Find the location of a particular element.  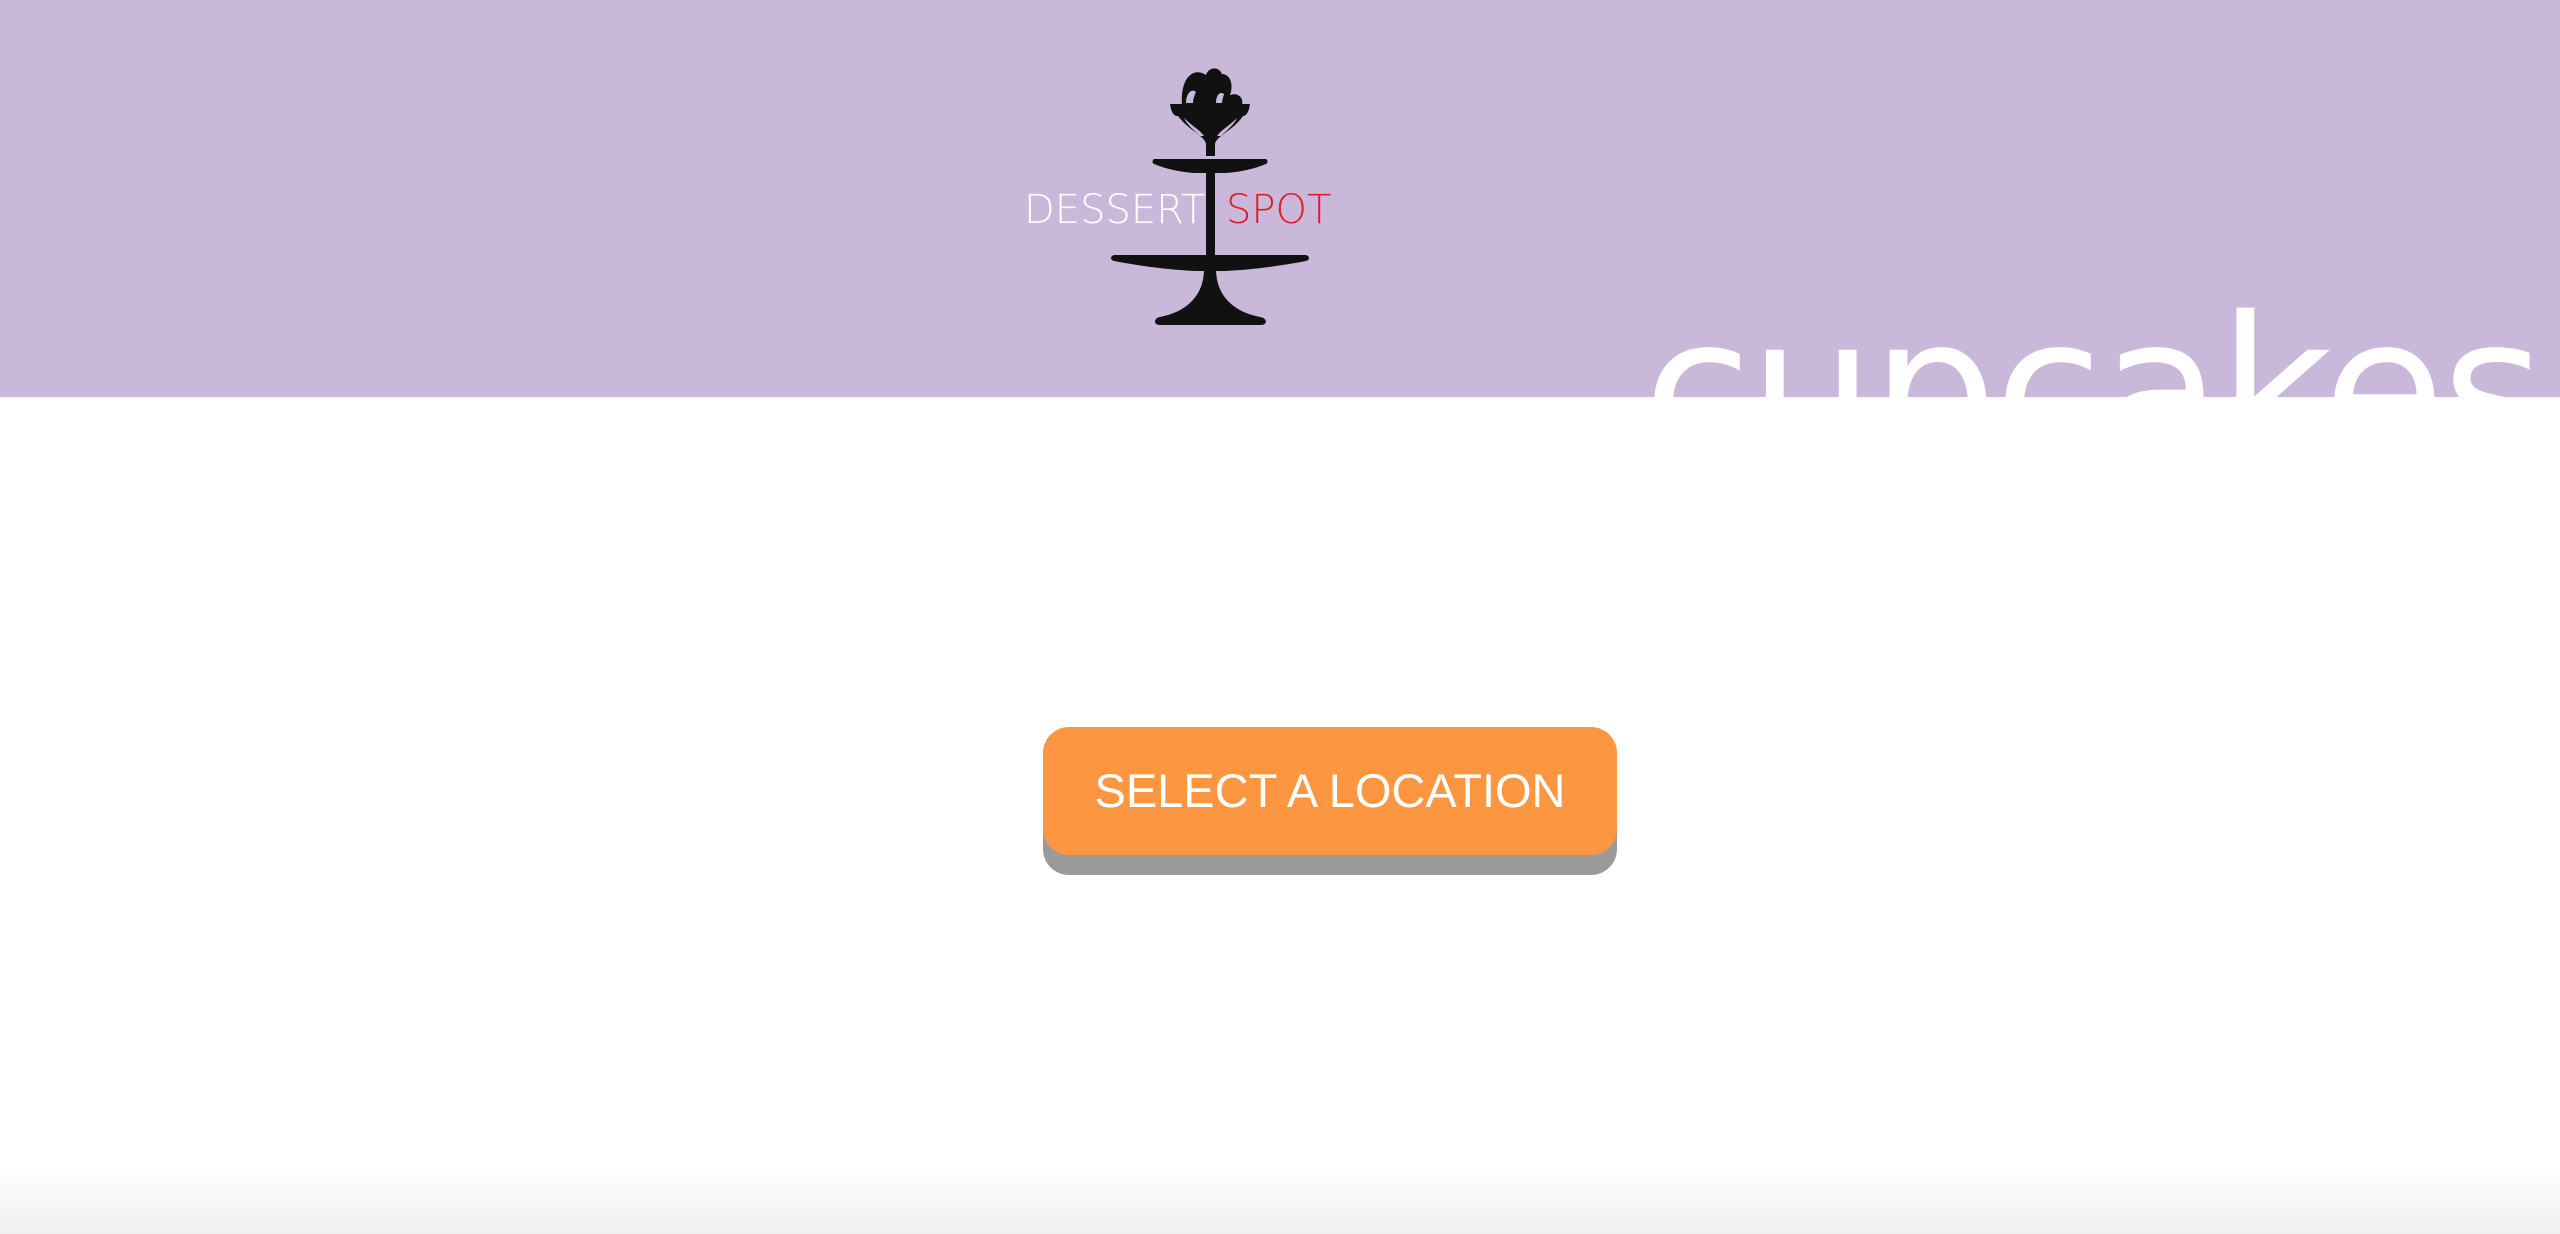

stand-lower-plate is located at coordinates (1210, 263).